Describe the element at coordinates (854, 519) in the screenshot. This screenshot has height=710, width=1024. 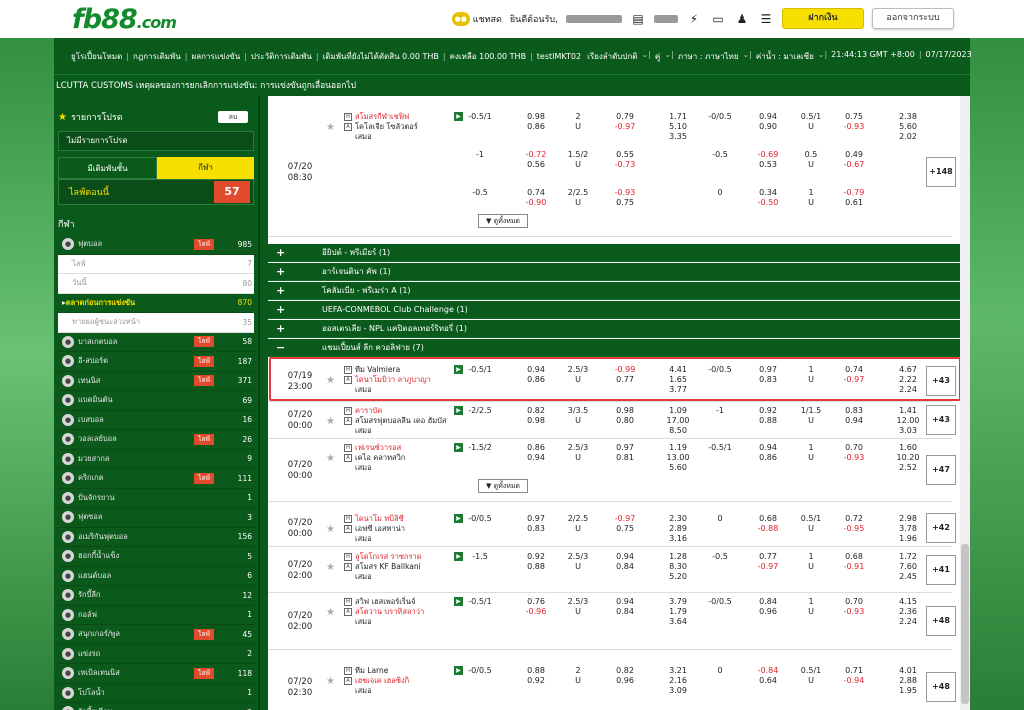
I see `odds-value: 0.72` at that location.